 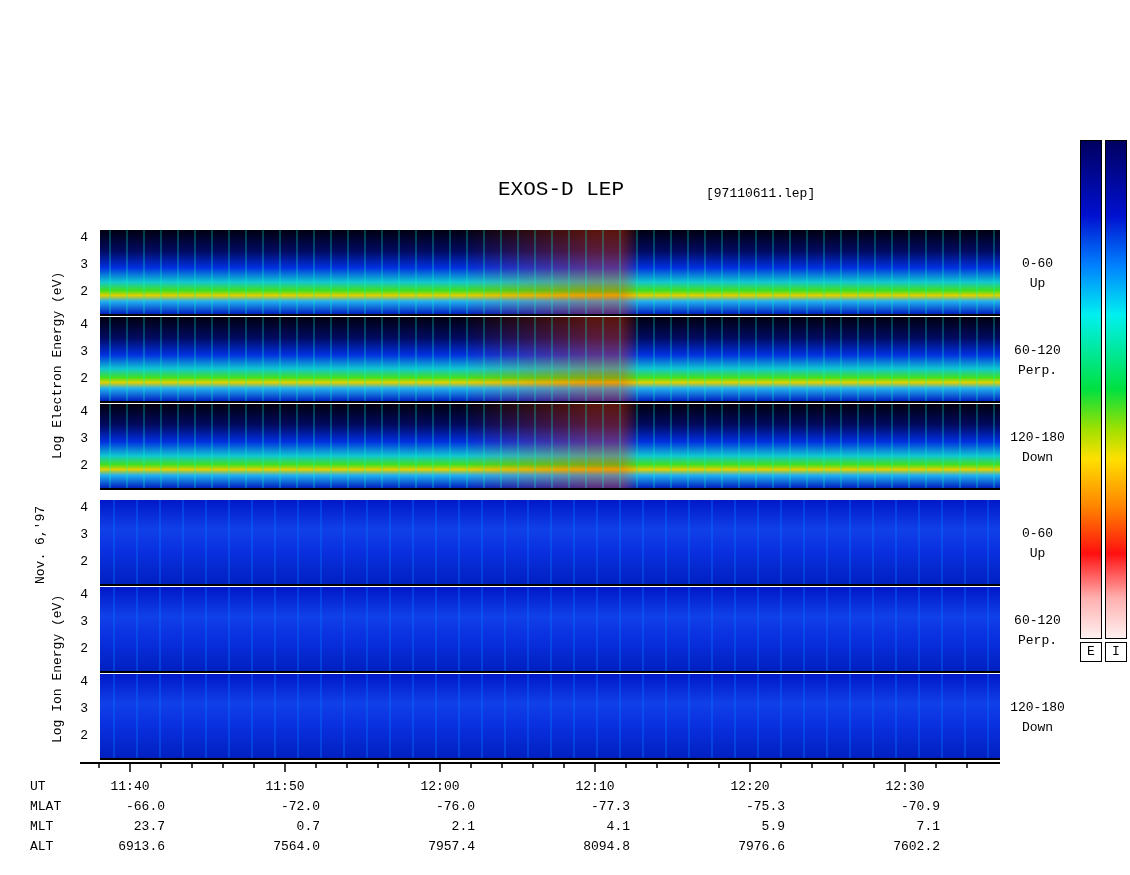 What do you see at coordinates (920, 806) in the screenshot?
I see `row-value: -70.9` at bounding box center [920, 806].